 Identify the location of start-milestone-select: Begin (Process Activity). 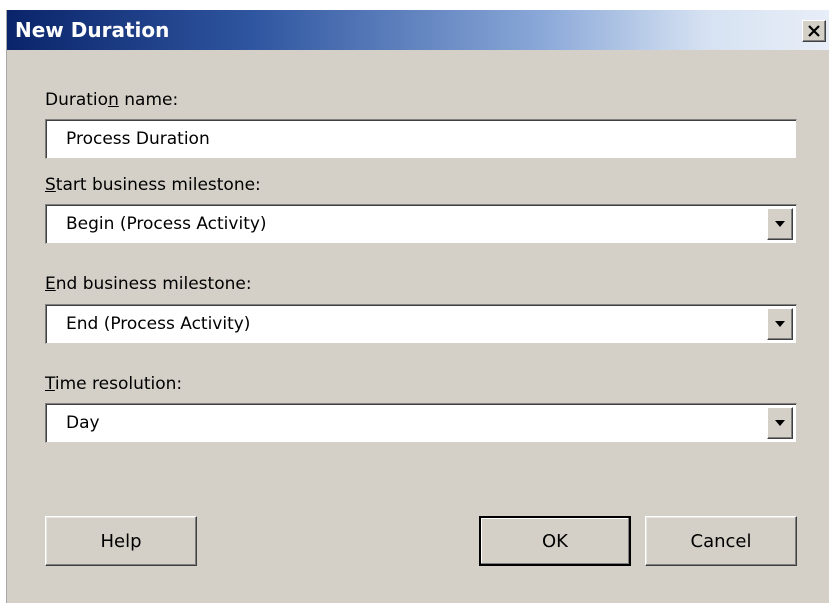
(421, 224).